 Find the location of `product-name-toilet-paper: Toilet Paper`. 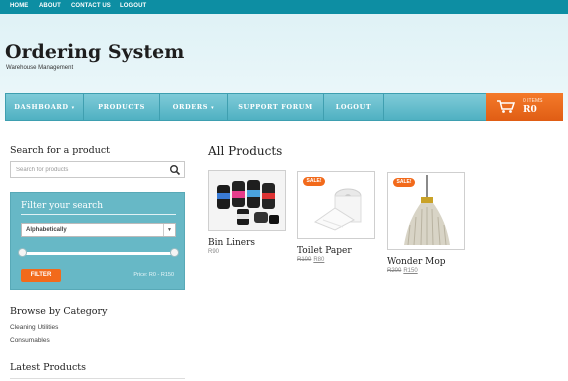

product-name-toilet-paper: Toilet Paper is located at coordinates (324, 251).